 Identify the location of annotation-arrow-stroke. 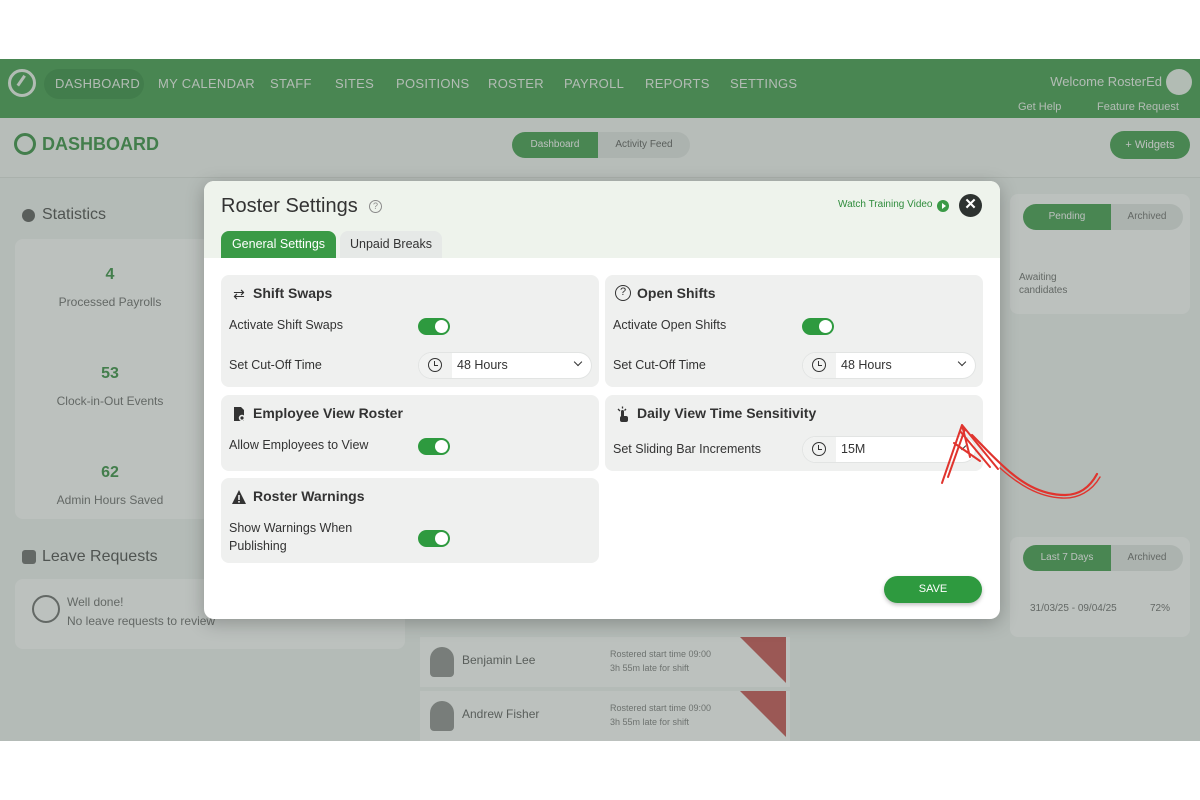
(1034, 465).